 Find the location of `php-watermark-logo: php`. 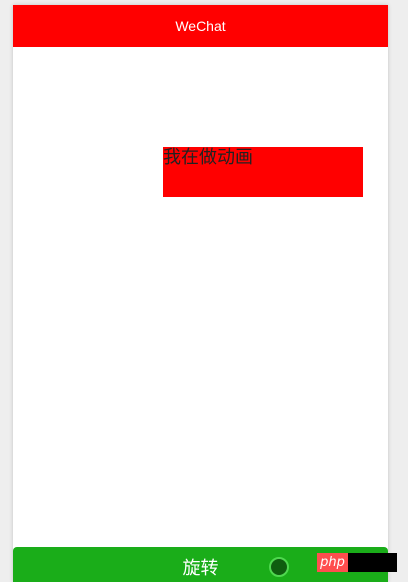

php-watermark-logo: php is located at coordinates (332, 562).